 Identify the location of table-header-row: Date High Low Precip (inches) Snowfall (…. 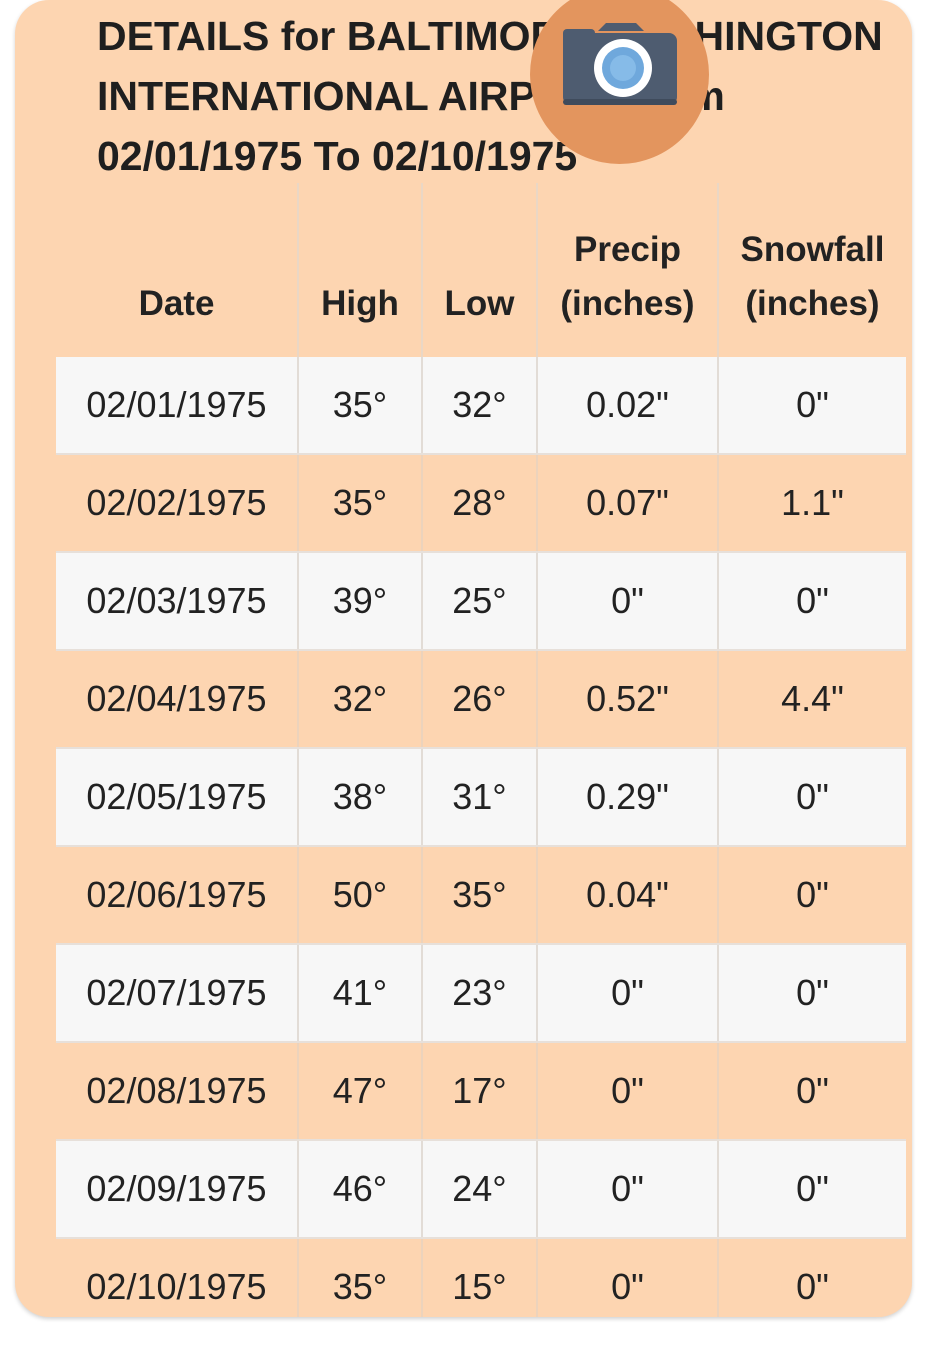
(481, 270).